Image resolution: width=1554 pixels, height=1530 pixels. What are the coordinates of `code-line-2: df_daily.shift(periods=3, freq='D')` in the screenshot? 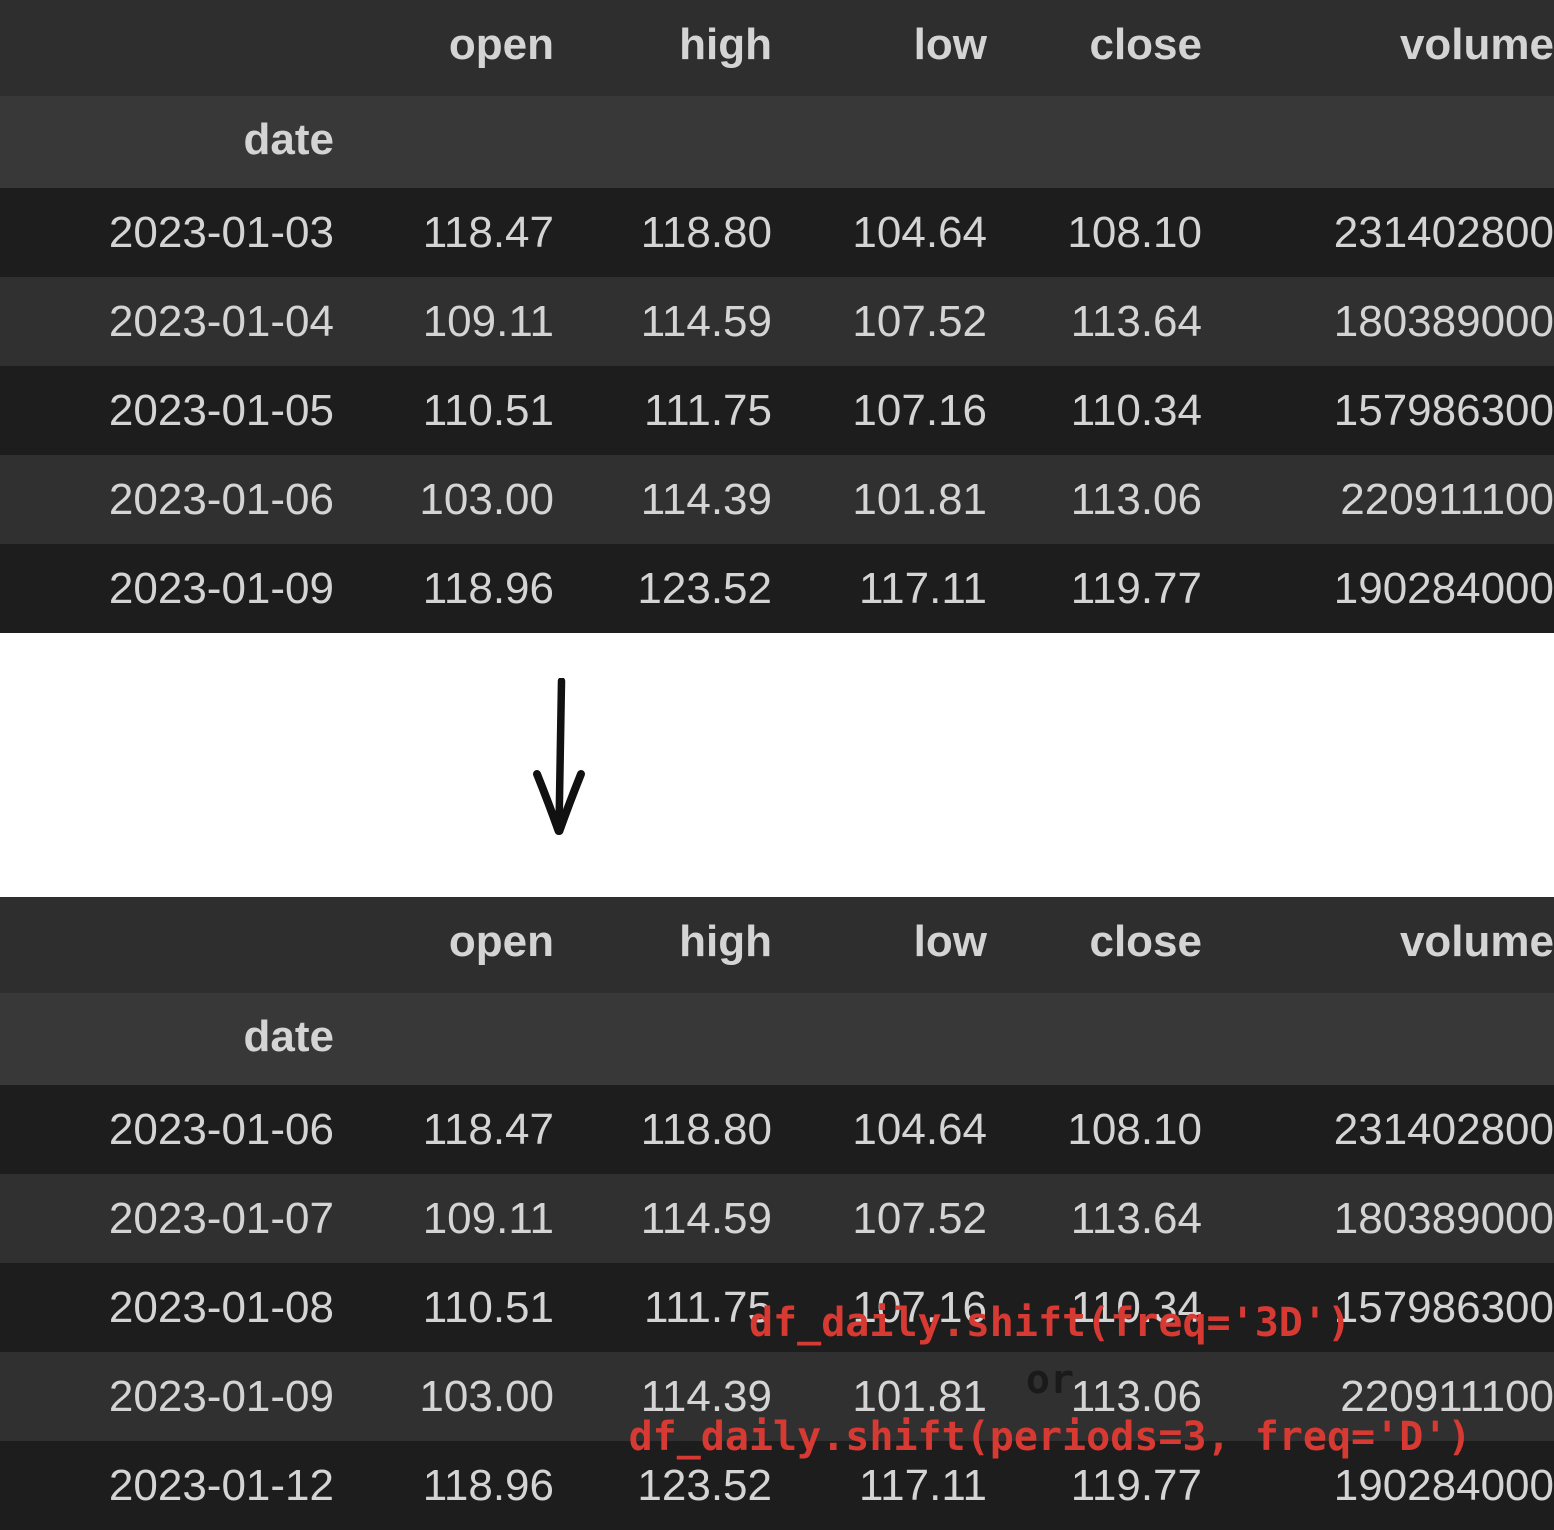 It's located at (1050, 1436).